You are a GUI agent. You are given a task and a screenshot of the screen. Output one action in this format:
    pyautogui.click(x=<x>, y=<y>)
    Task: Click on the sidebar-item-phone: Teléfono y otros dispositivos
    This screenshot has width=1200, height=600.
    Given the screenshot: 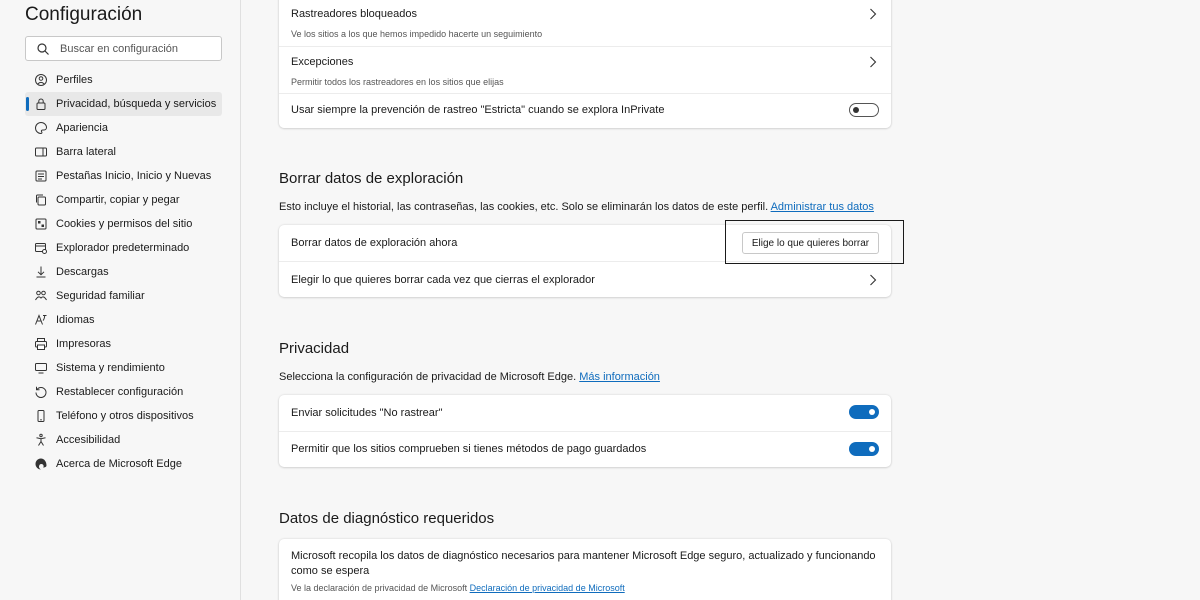 What is the action you would take?
    pyautogui.click(x=123, y=416)
    